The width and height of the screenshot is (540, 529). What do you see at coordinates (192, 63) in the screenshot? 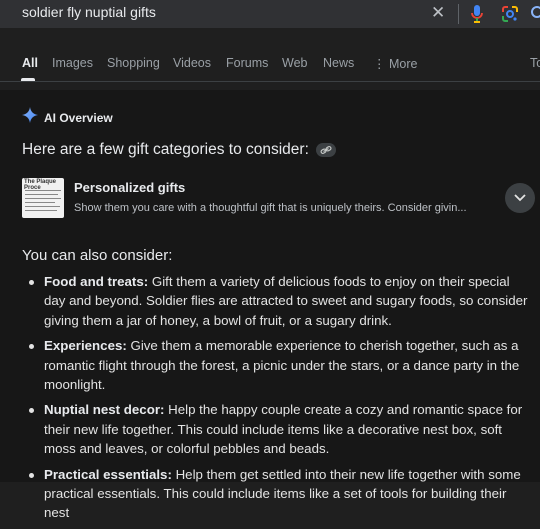
I see `tab-videos: Videos` at bounding box center [192, 63].